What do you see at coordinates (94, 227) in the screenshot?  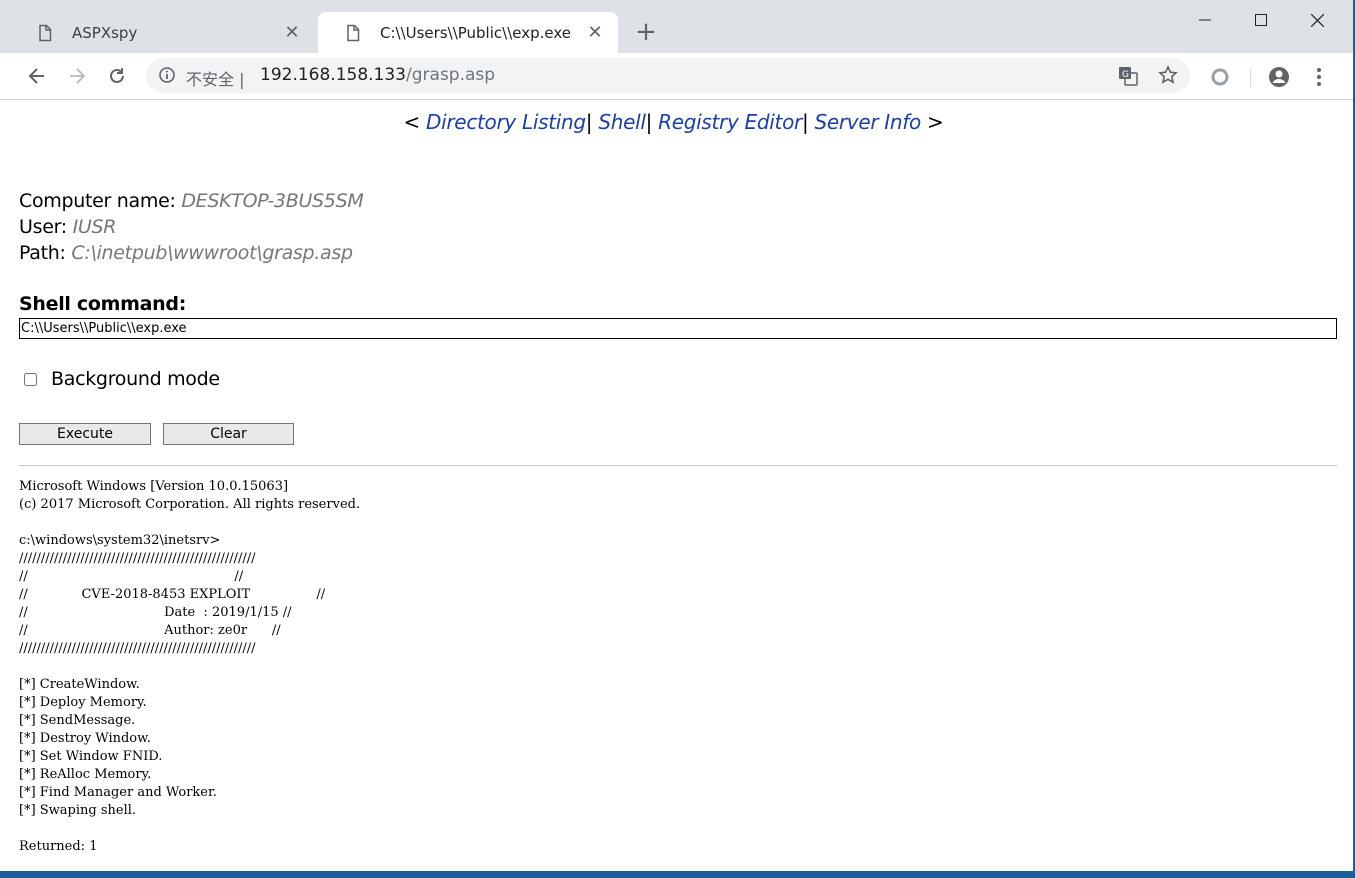 I see `user-value: IUSR` at bounding box center [94, 227].